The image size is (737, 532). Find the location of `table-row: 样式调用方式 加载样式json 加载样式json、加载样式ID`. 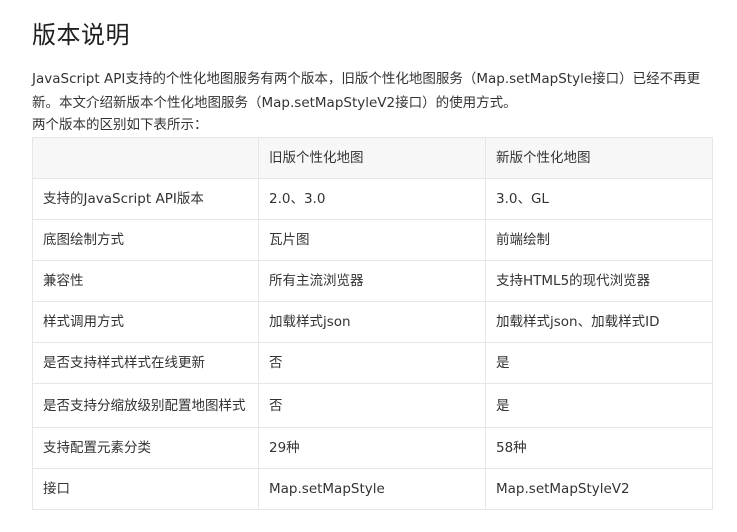

table-row: 样式调用方式 加载样式json 加载样式json、加载样式ID is located at coordinates (372, 322).